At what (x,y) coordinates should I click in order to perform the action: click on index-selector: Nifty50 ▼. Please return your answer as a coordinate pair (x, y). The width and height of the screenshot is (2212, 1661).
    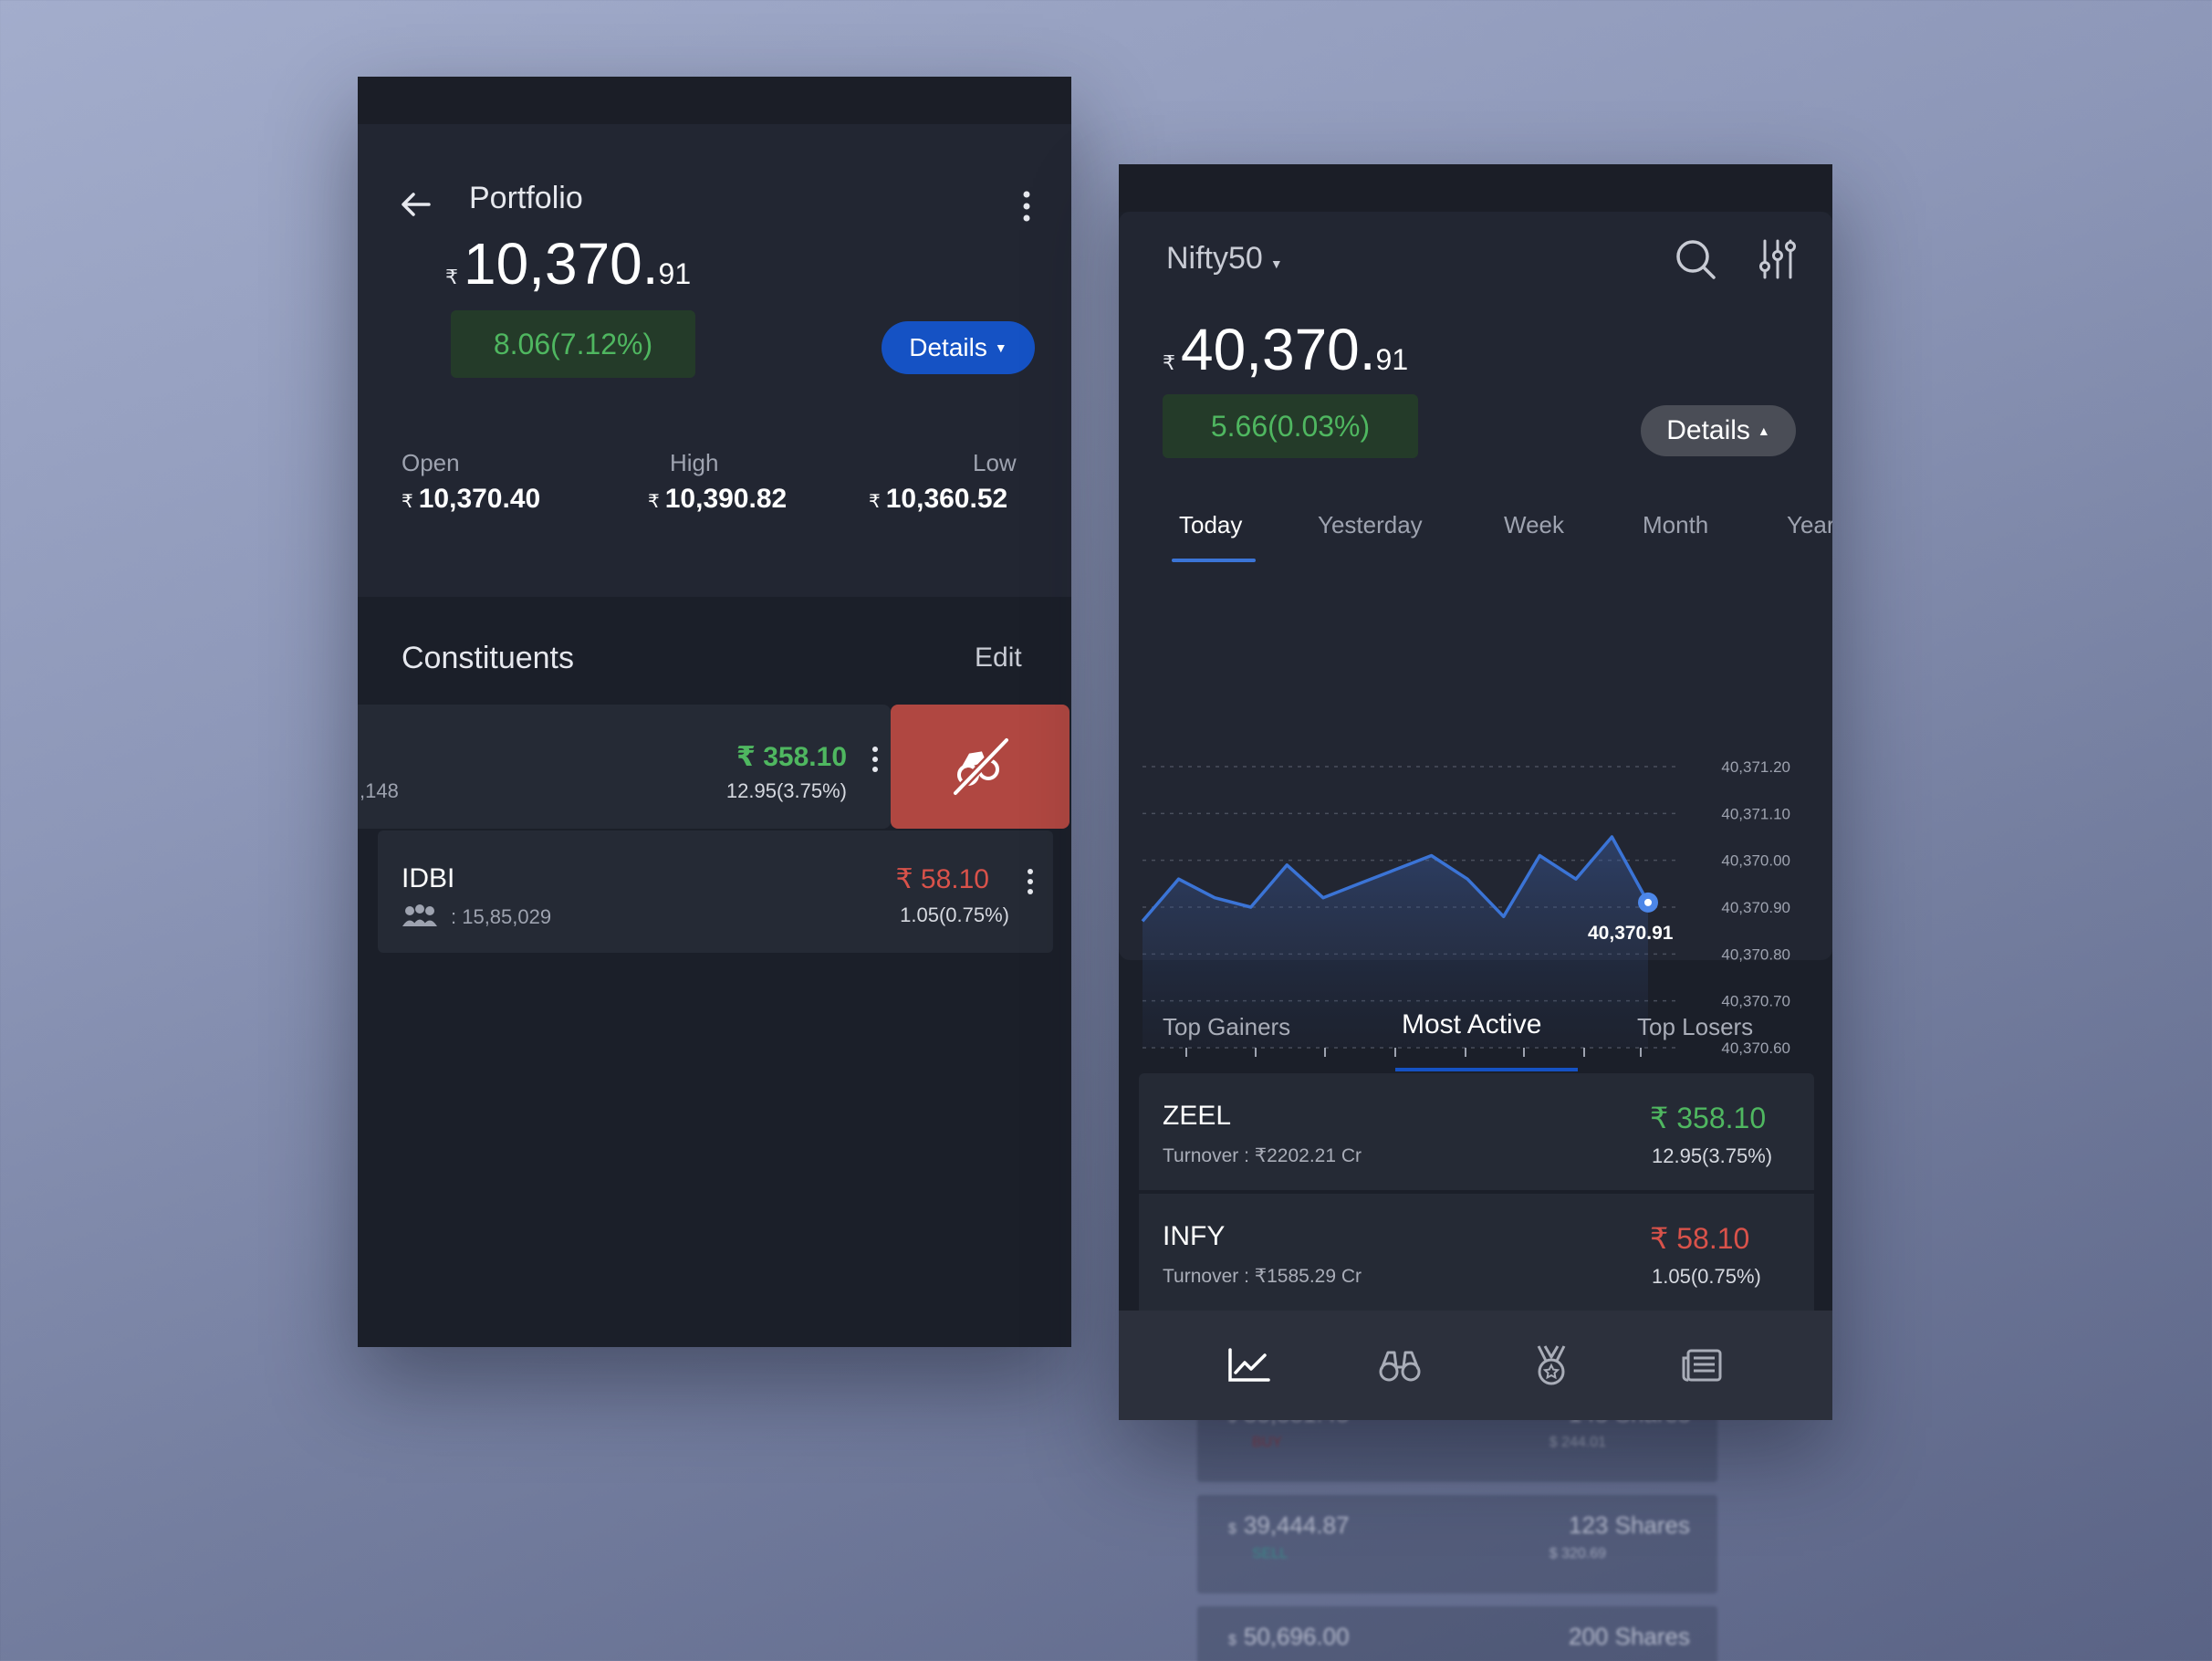
    Looking at the image, I should click on (1224, 259).